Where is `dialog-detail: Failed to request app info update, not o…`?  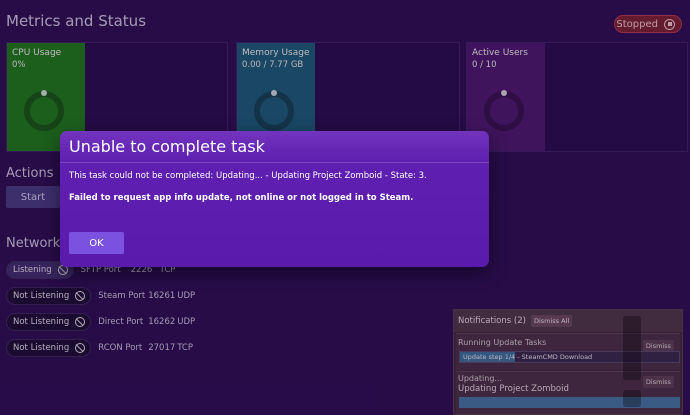
dialog-detail: Failed to request app info update, not o… is located at coordinates (241, 198).